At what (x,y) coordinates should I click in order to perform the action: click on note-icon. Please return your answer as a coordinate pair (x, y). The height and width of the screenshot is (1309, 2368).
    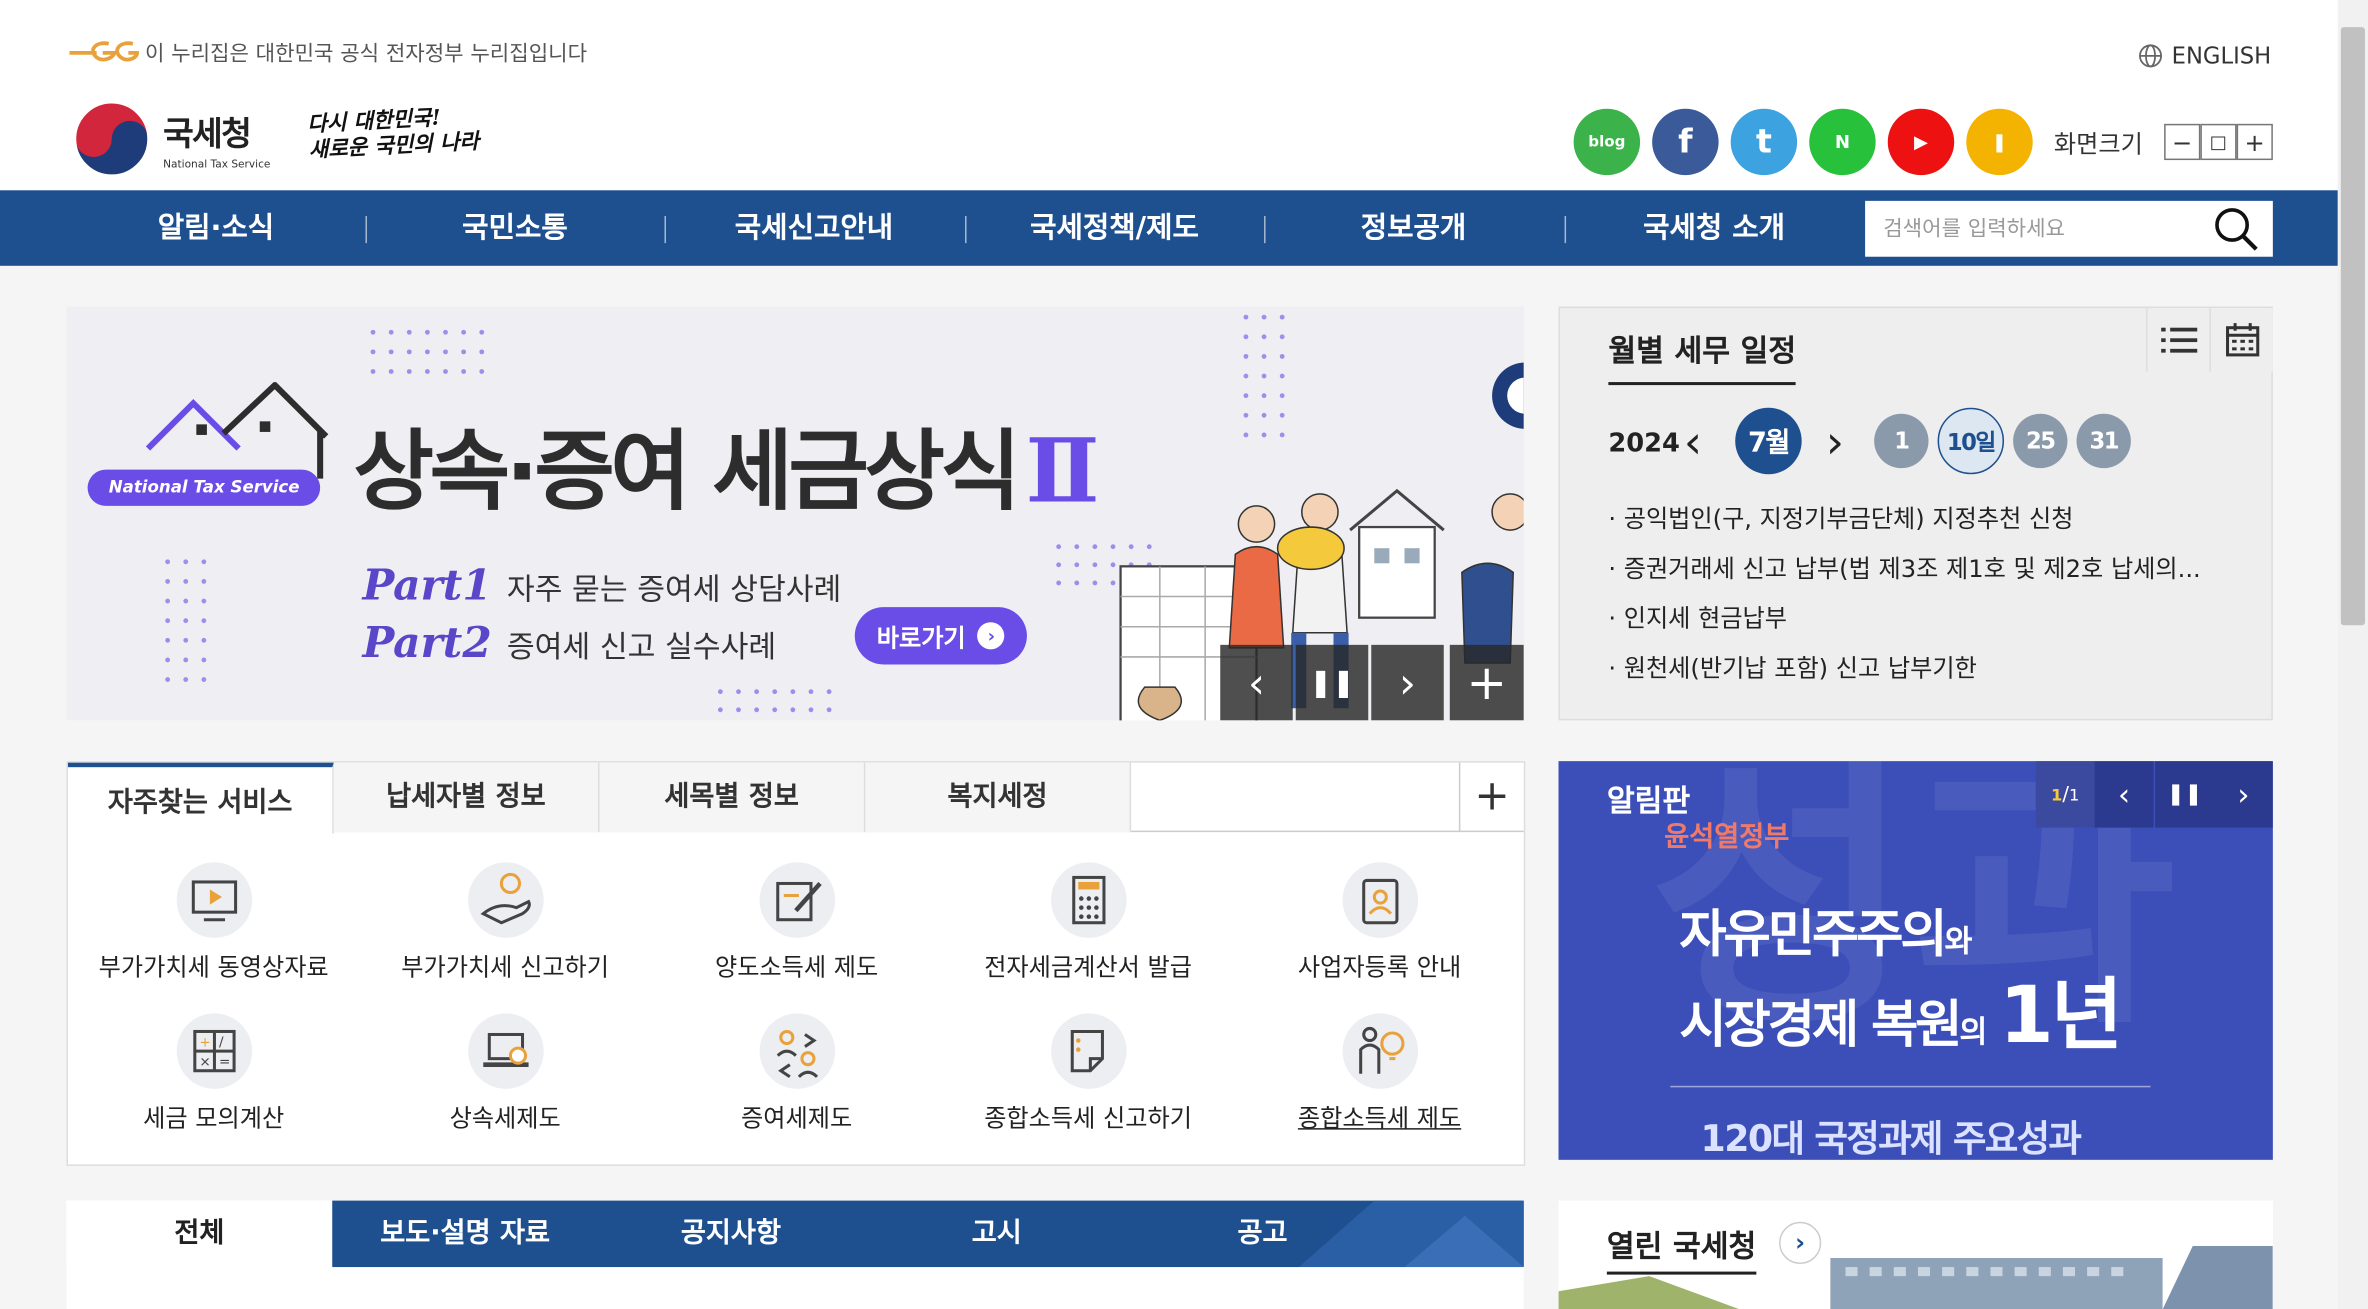
    Looking at the image, I should click on (1088, 1051).